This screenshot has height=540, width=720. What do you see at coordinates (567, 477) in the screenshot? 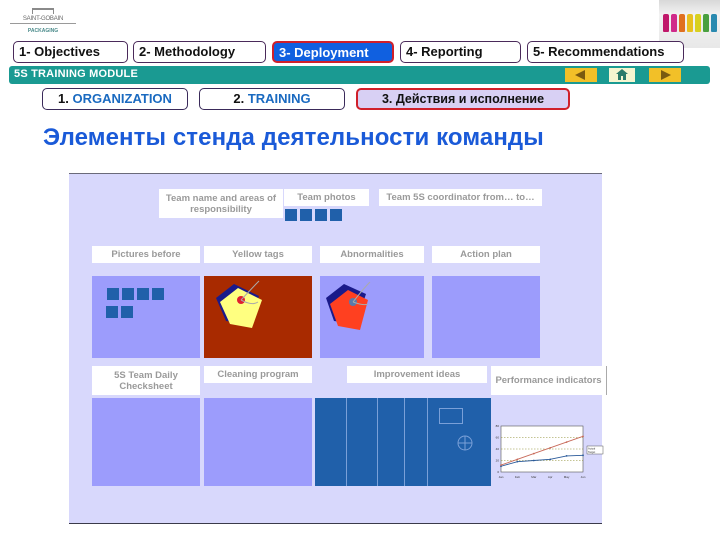
I see `chart-x-tick-label: May` at bounding box center [567, 477].